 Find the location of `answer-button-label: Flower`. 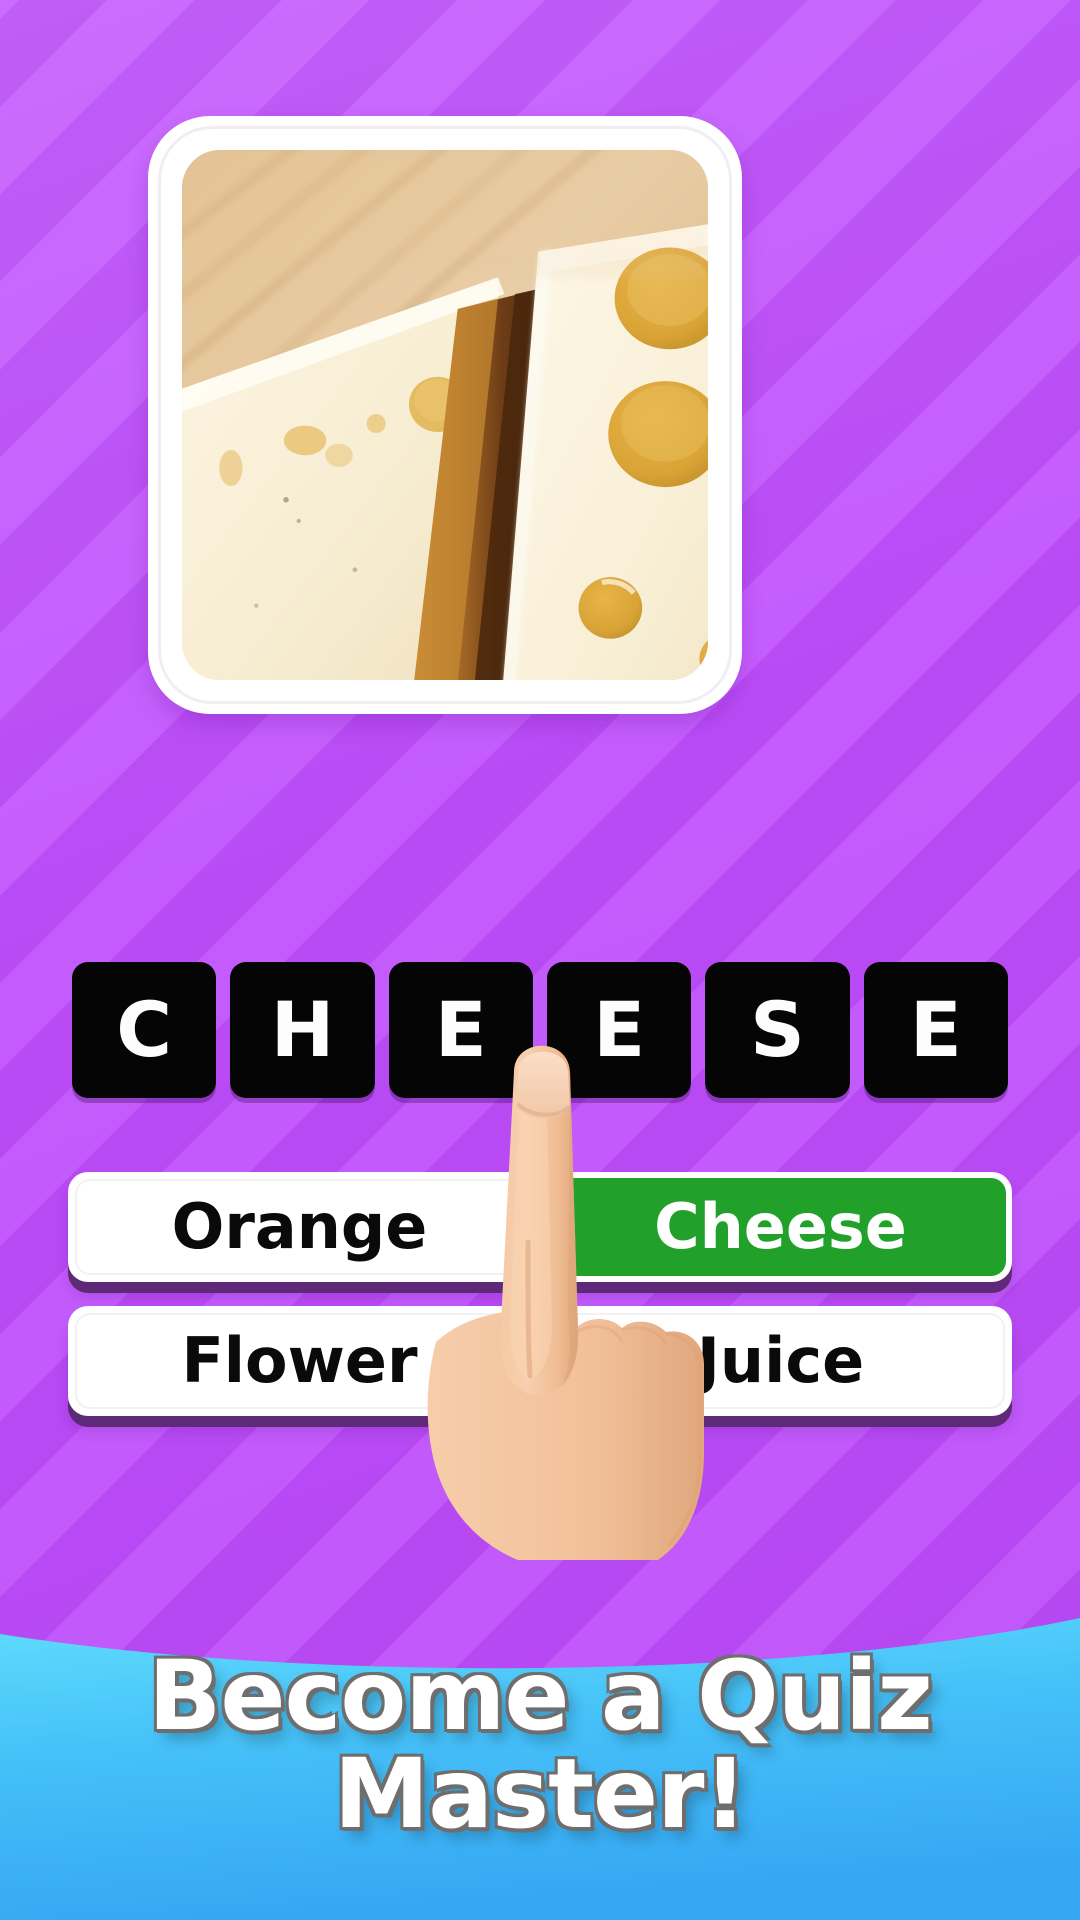

answer-button-label: Flower is located at coordinates (299, 1360).